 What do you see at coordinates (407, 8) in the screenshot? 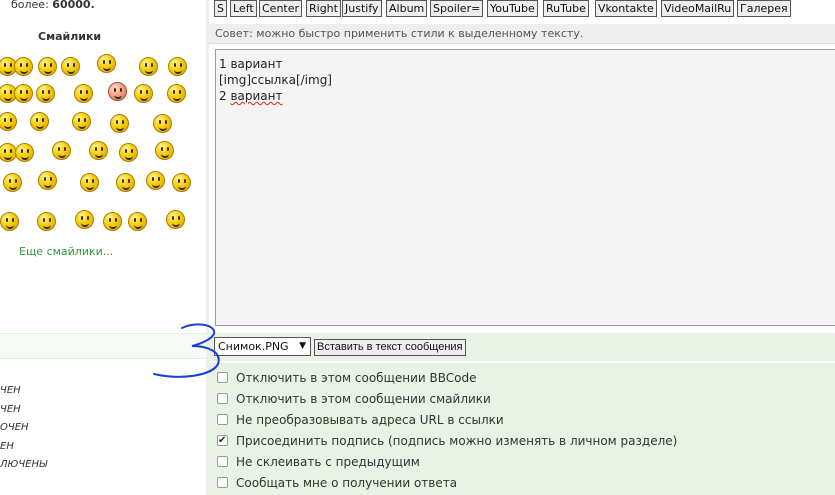
I see `bbcode-album-button: Album` at bounding box center [407, 8].